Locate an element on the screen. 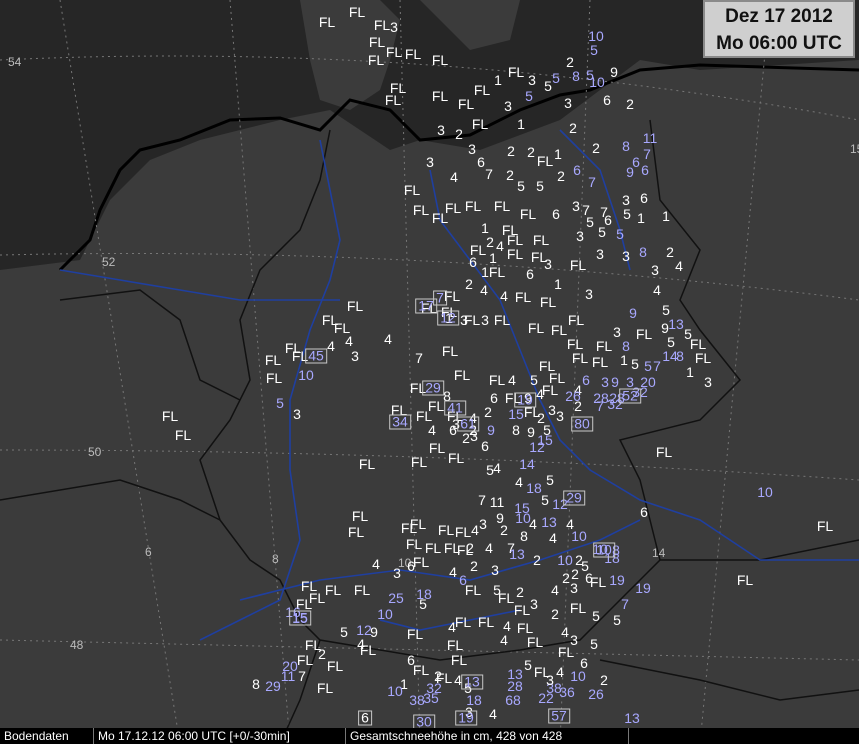  station-value: 28 is located at coordinates (515, 686).